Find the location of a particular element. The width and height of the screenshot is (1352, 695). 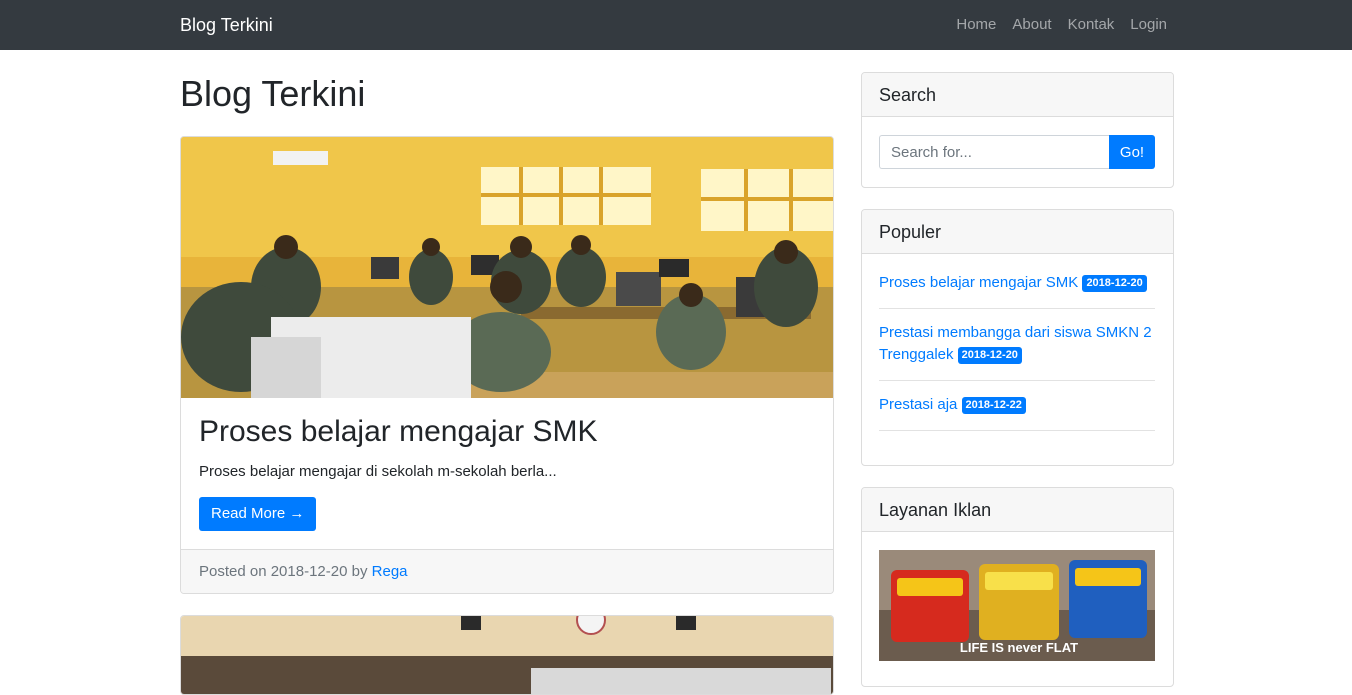

populer-link: Proses belajar mengajar SMK is located at coordinates (980, 282).